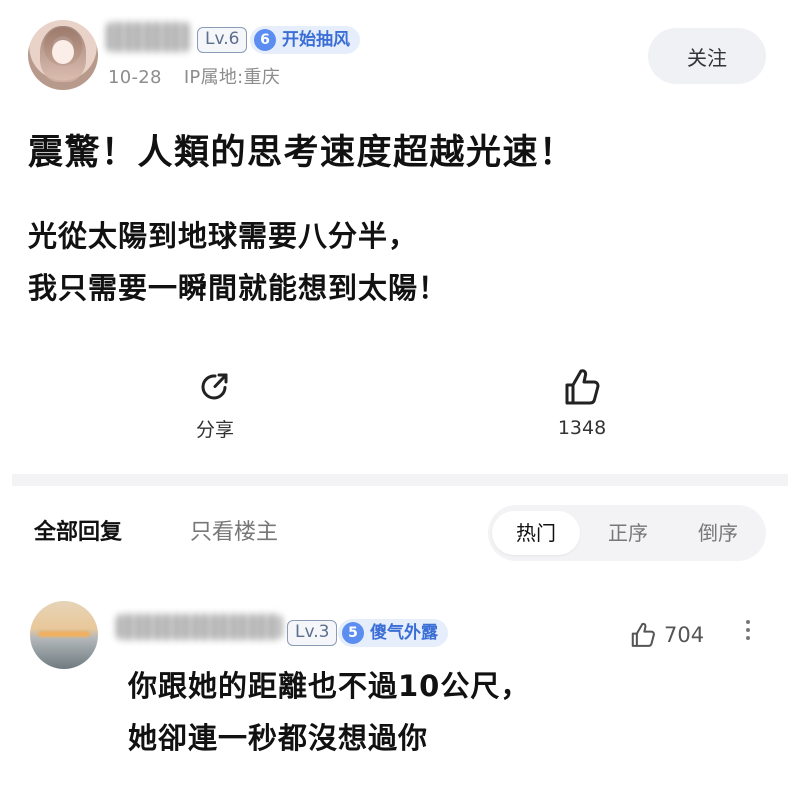  What do you see at coordinates (234, 530) in the screenshot?
I see `tab-op-only: 只看楼主` at bounding box center [234, 530].